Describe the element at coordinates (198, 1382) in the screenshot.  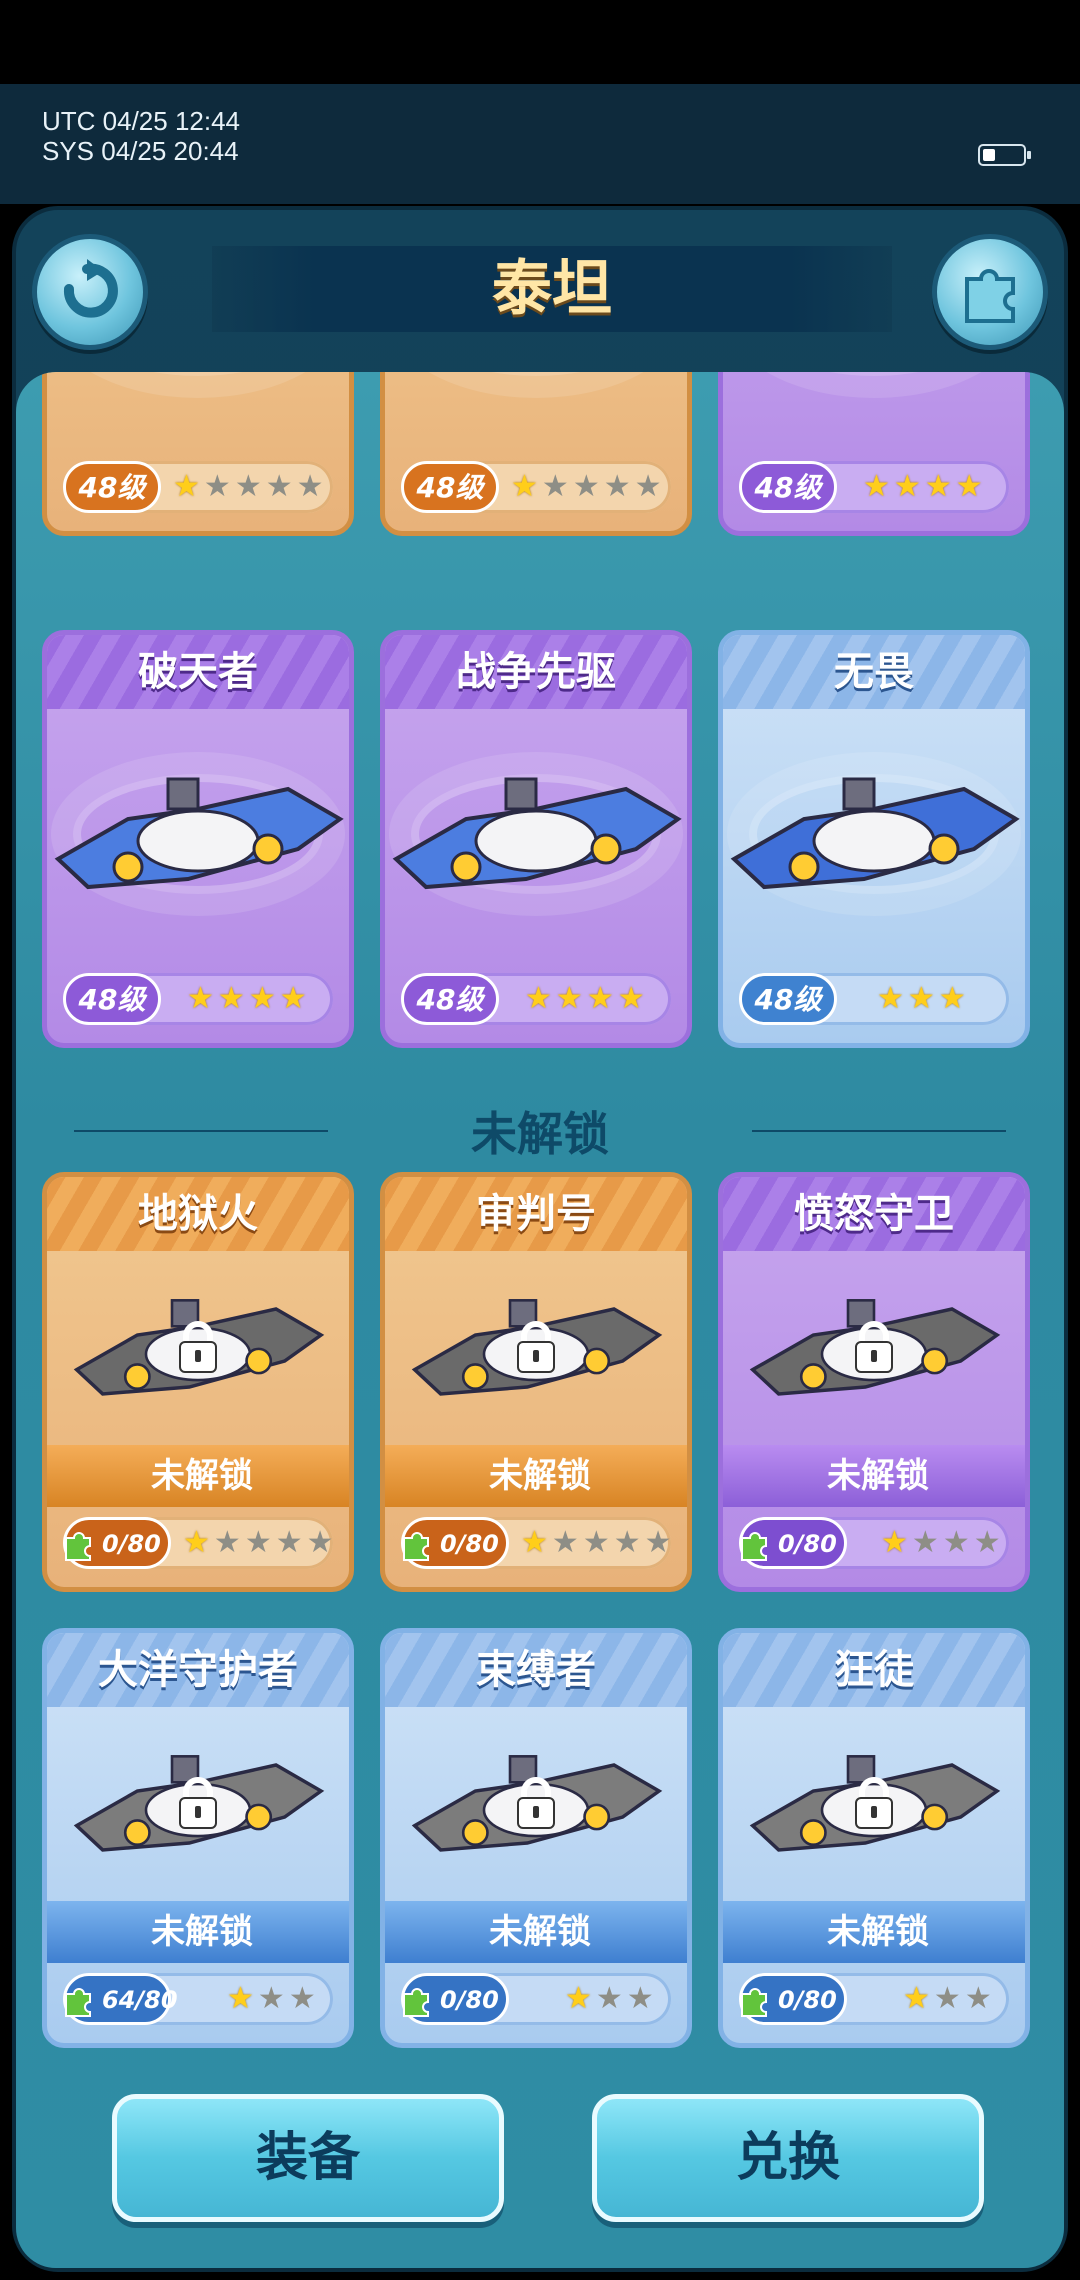
I see `locked-ship-card: 地狱火 未解锁 0/80 ★★★★★` at that location.